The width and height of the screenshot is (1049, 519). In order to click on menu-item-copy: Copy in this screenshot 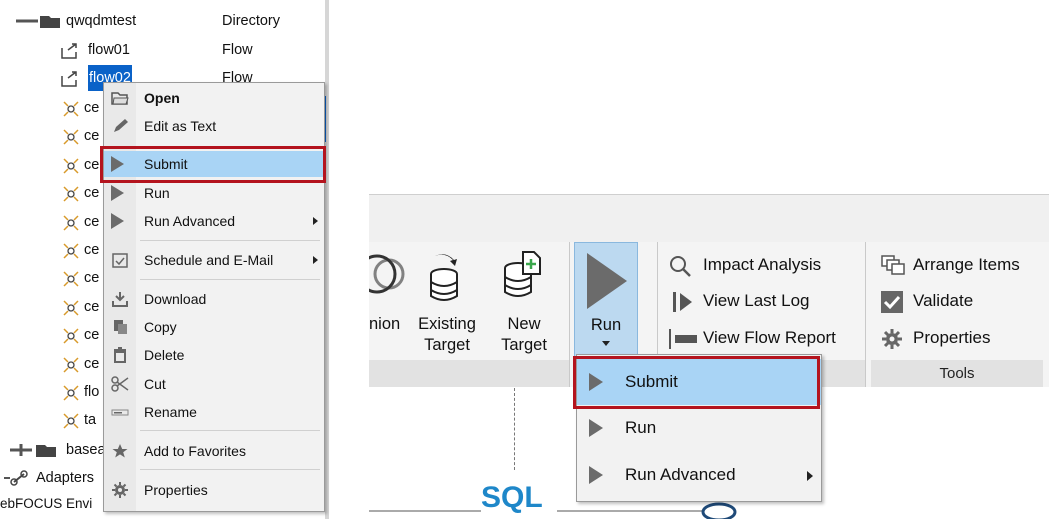, I will do `click(214, 327)`.